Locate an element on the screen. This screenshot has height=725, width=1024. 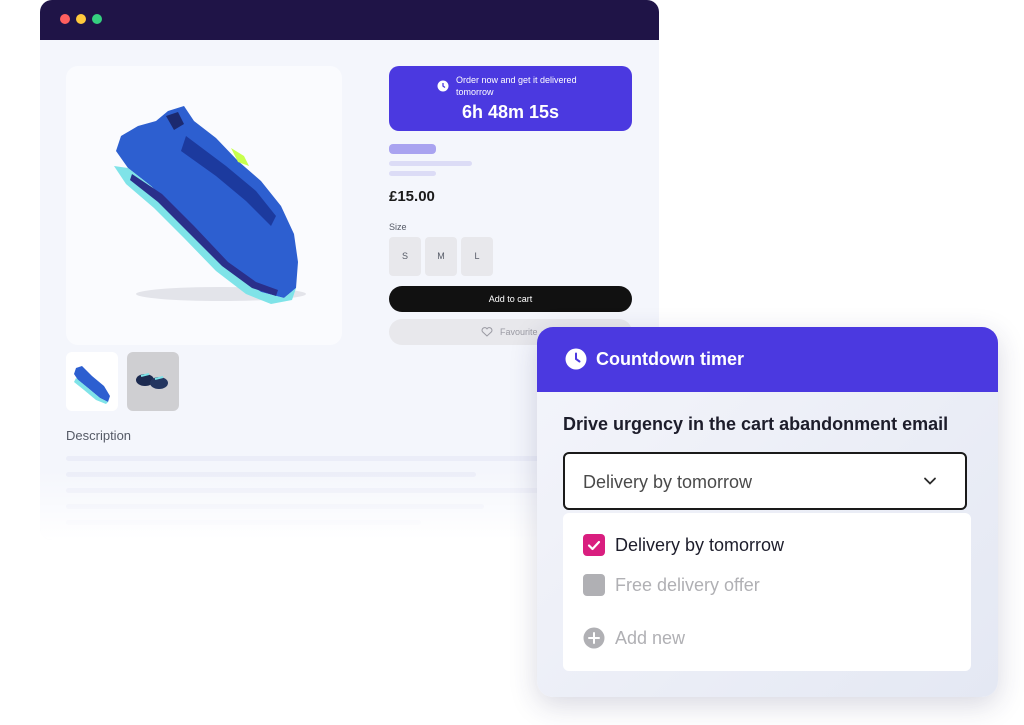
countdown-value: 6h 48m 15s is located at coordinates (510, 112).